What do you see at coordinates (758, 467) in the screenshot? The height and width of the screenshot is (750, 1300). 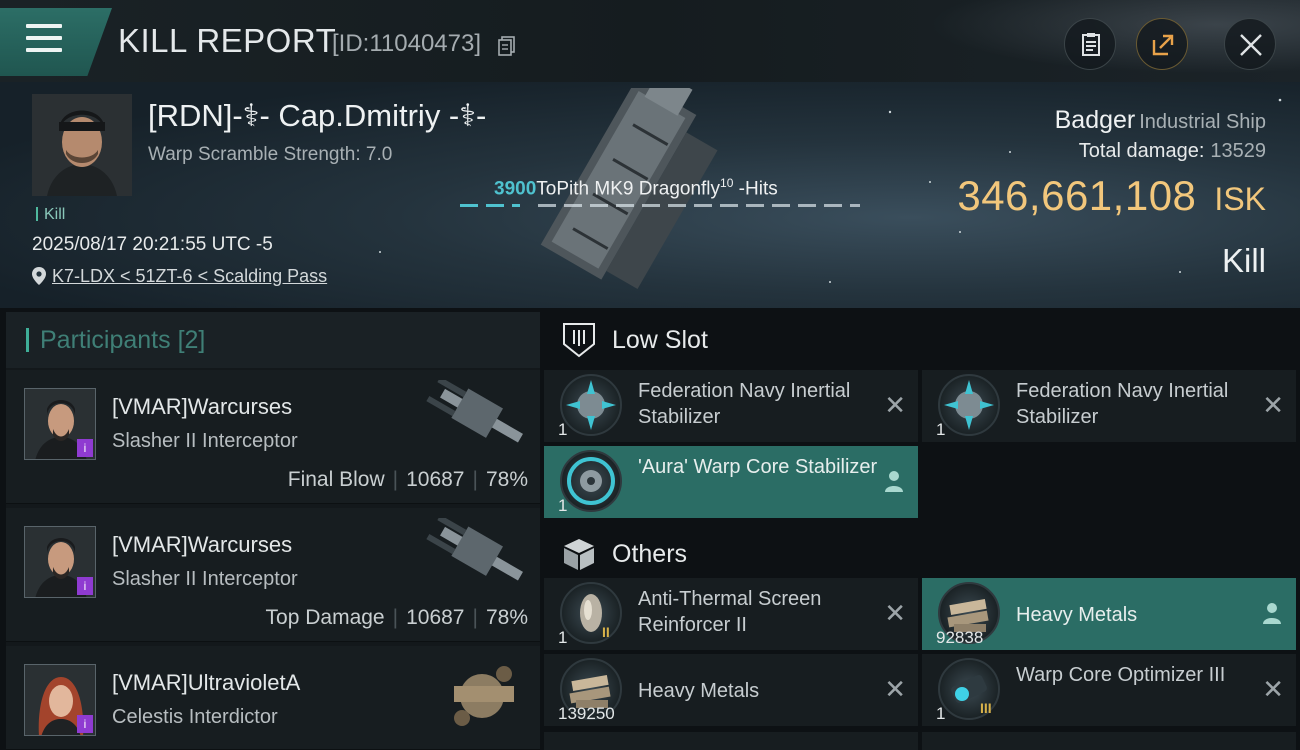 I see `module-name: 'Aura' Warp Core Stabilizer` at bounding box center [758, 467].